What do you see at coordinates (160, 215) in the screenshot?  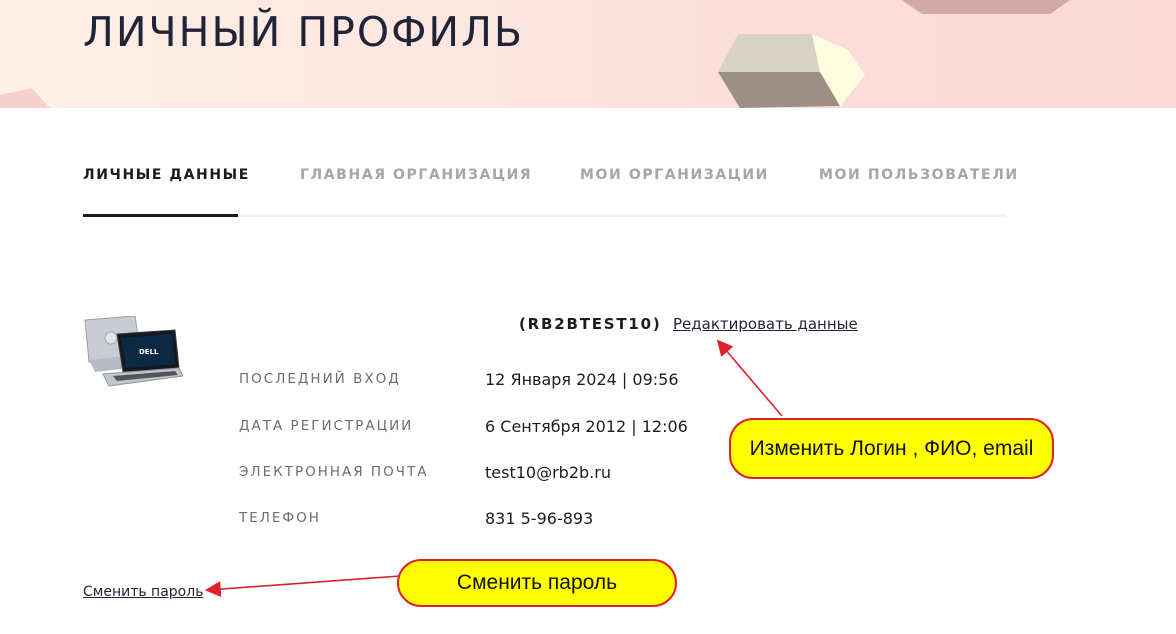 I see `active-tab-indicator` at bounding box center [160, 215].